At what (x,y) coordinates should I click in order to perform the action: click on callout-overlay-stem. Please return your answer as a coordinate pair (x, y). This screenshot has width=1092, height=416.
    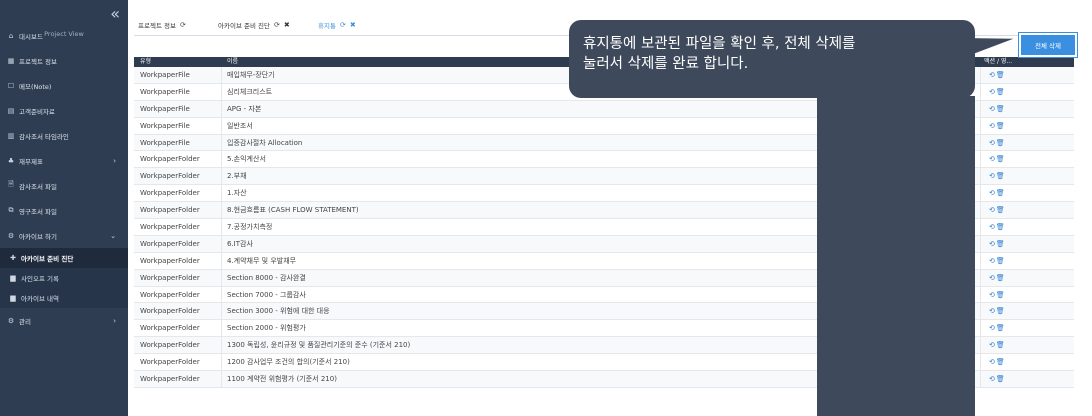
    Looking at the image, I should click on (896, 256).